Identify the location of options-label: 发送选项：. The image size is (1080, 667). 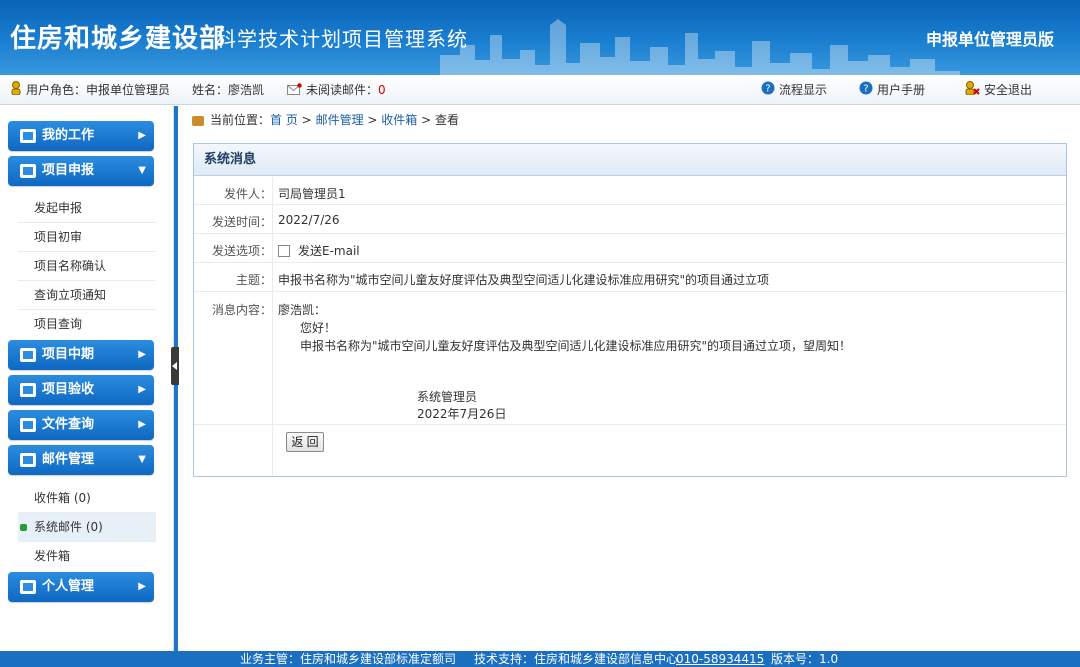
(241, 251).